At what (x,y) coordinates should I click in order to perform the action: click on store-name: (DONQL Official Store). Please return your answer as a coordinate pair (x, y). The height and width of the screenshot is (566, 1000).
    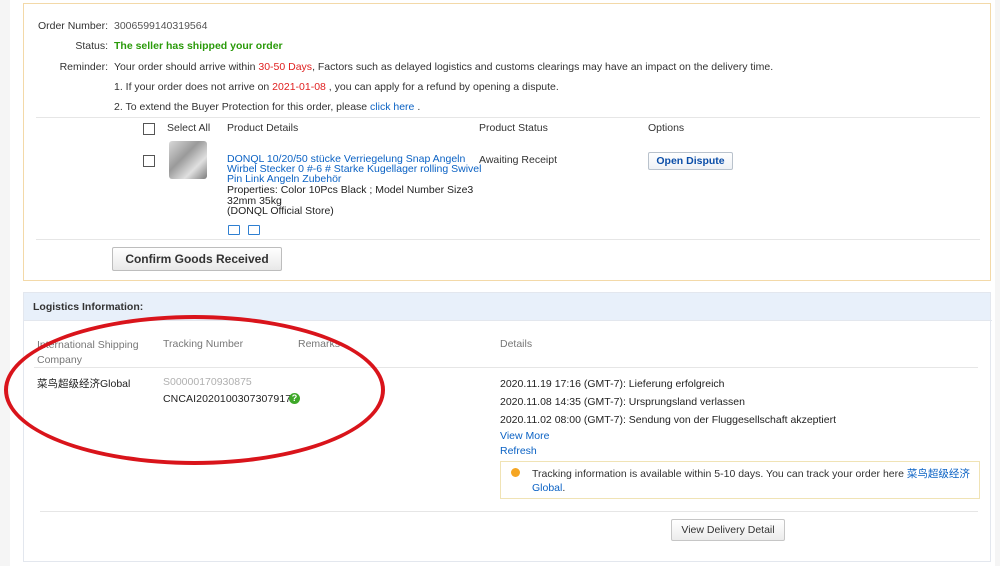
    Looking at the image, I should click on (280, 211).